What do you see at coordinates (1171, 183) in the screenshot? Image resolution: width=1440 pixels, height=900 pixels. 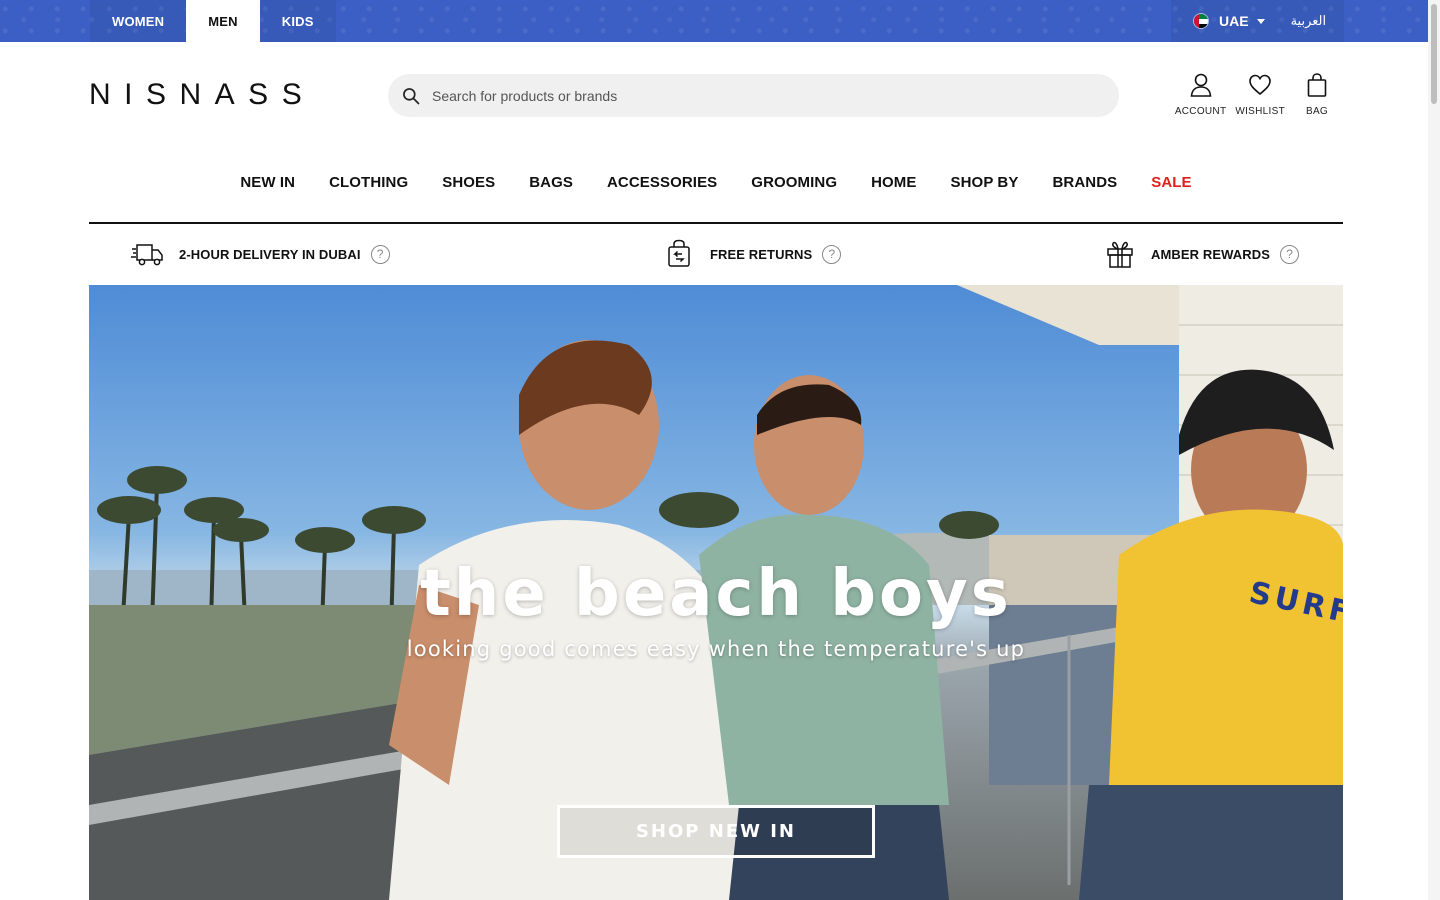 I see `nav-sale: SALE` at bounding box center [1171, 183].